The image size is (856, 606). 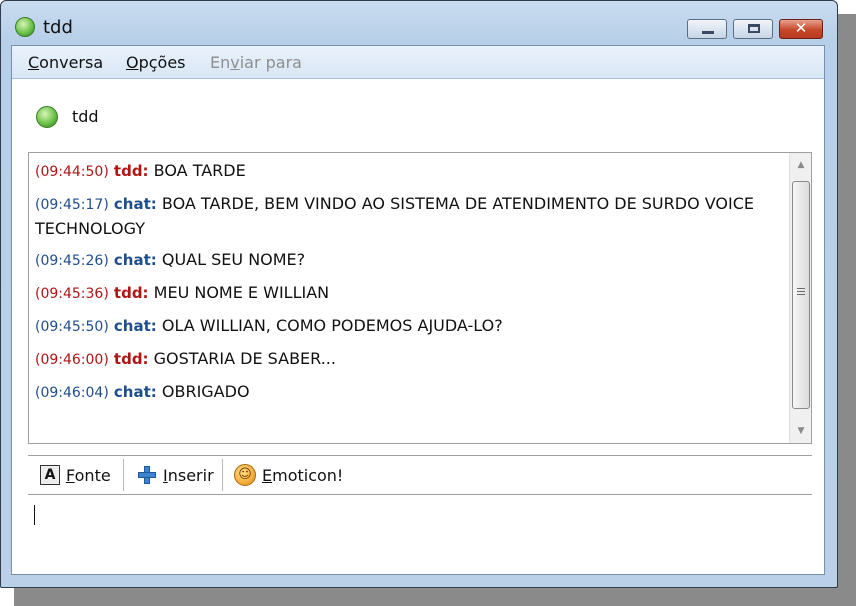 I want to click on minimize-icon, so click(x=708, y=32).